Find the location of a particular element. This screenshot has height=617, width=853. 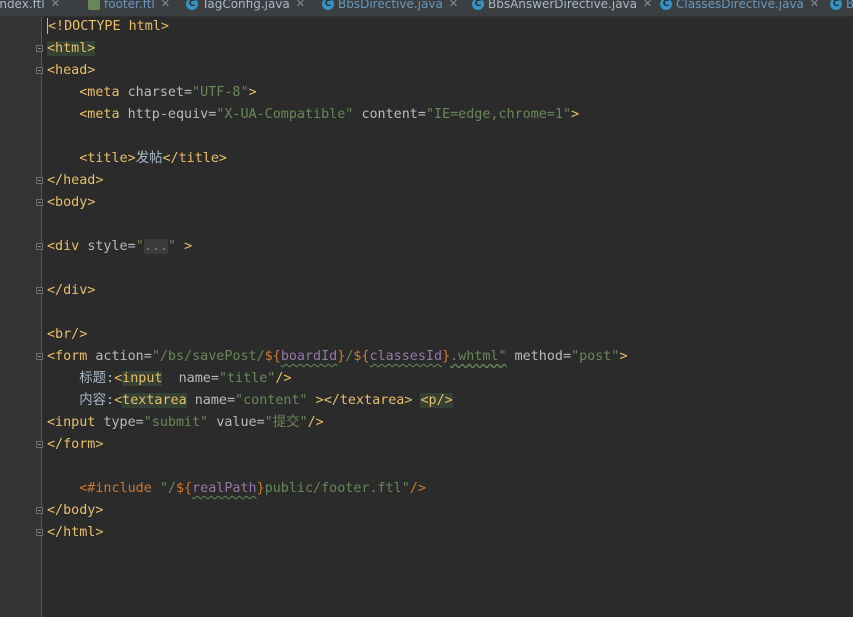

code-line: </html> is located at coordinates (75, 533).